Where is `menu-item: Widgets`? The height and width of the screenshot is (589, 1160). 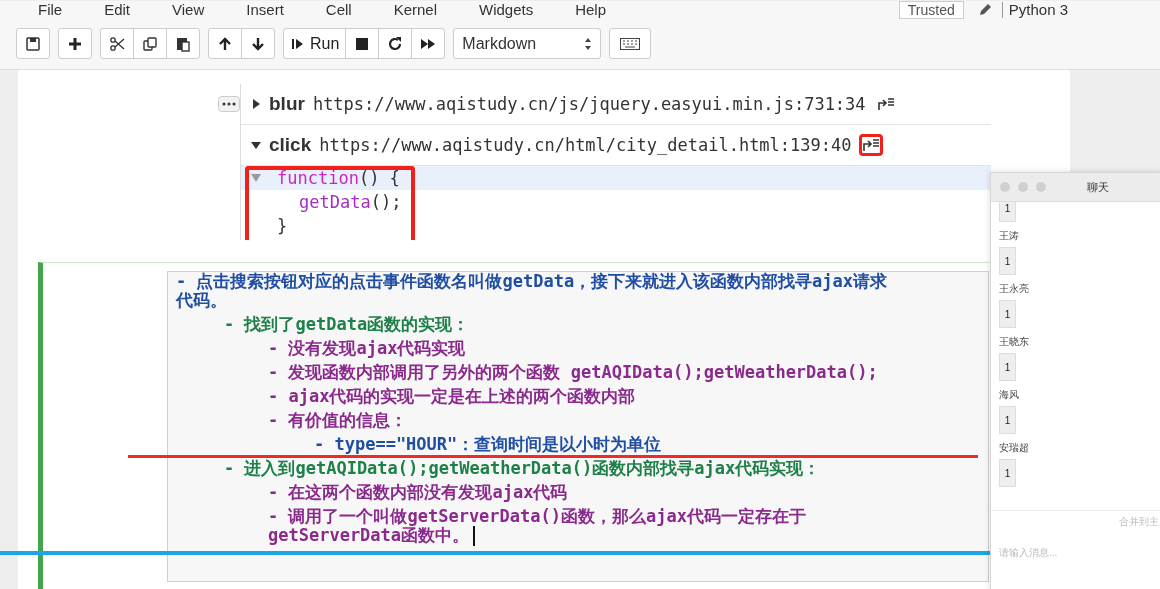
menu-item: Widgets is located at coordinates (506, 10).